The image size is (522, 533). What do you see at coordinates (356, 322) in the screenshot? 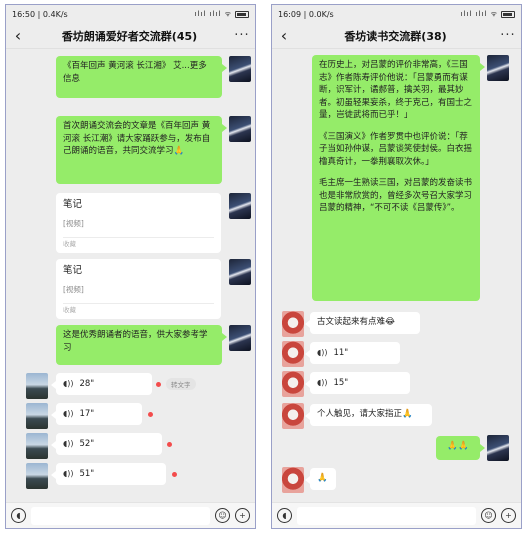
I see `message-text: 古文读起来有点难😂` at bounding box center [356, 322].